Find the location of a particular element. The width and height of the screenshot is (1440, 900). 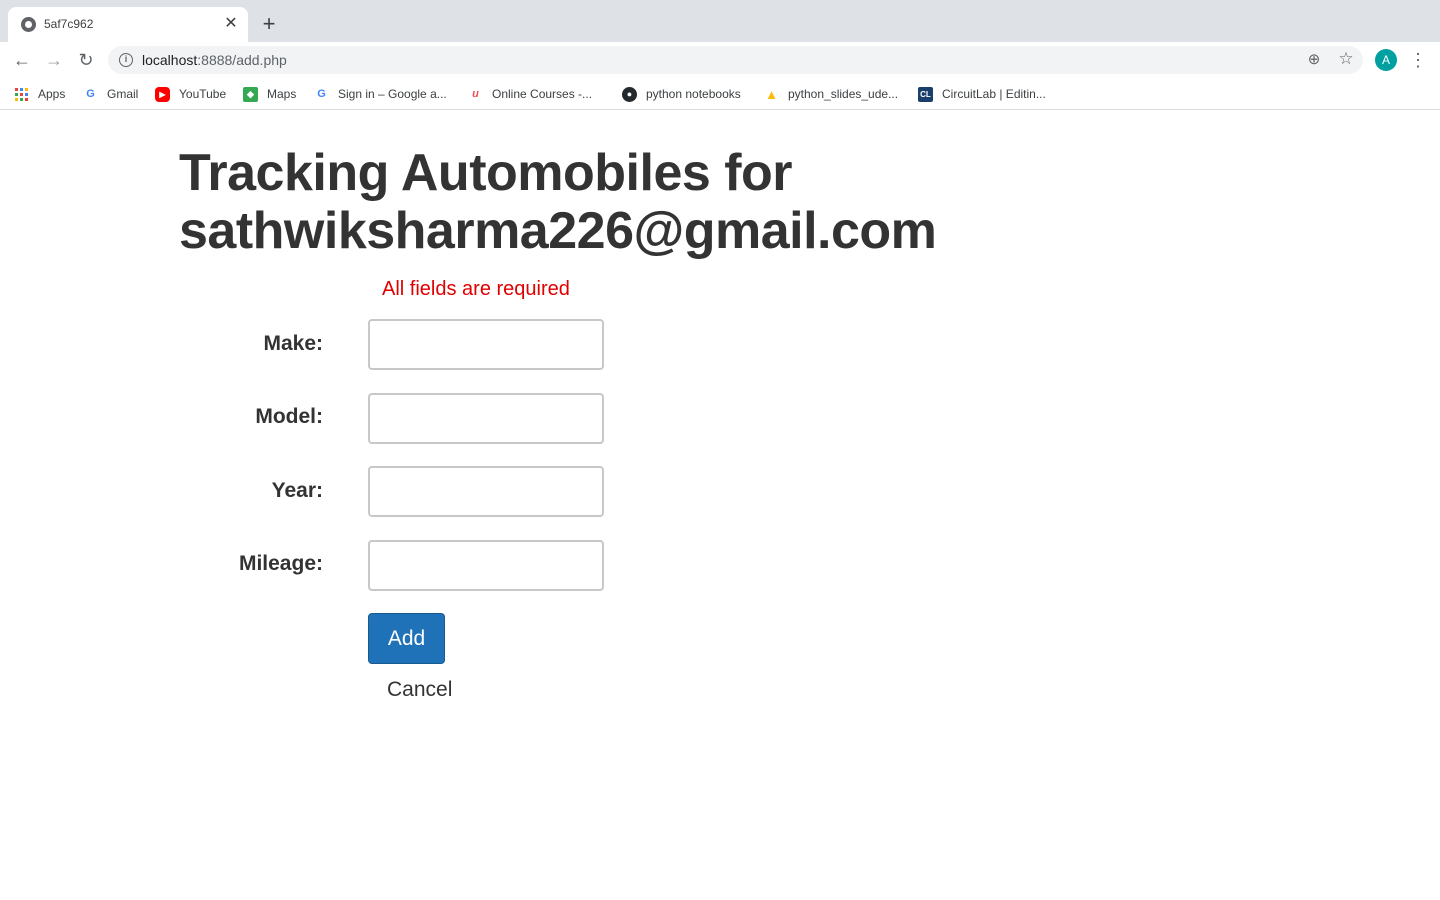

address-bar: i localhost:8888/add.php ⊕ ☆ is located at coordinates (735, 60).